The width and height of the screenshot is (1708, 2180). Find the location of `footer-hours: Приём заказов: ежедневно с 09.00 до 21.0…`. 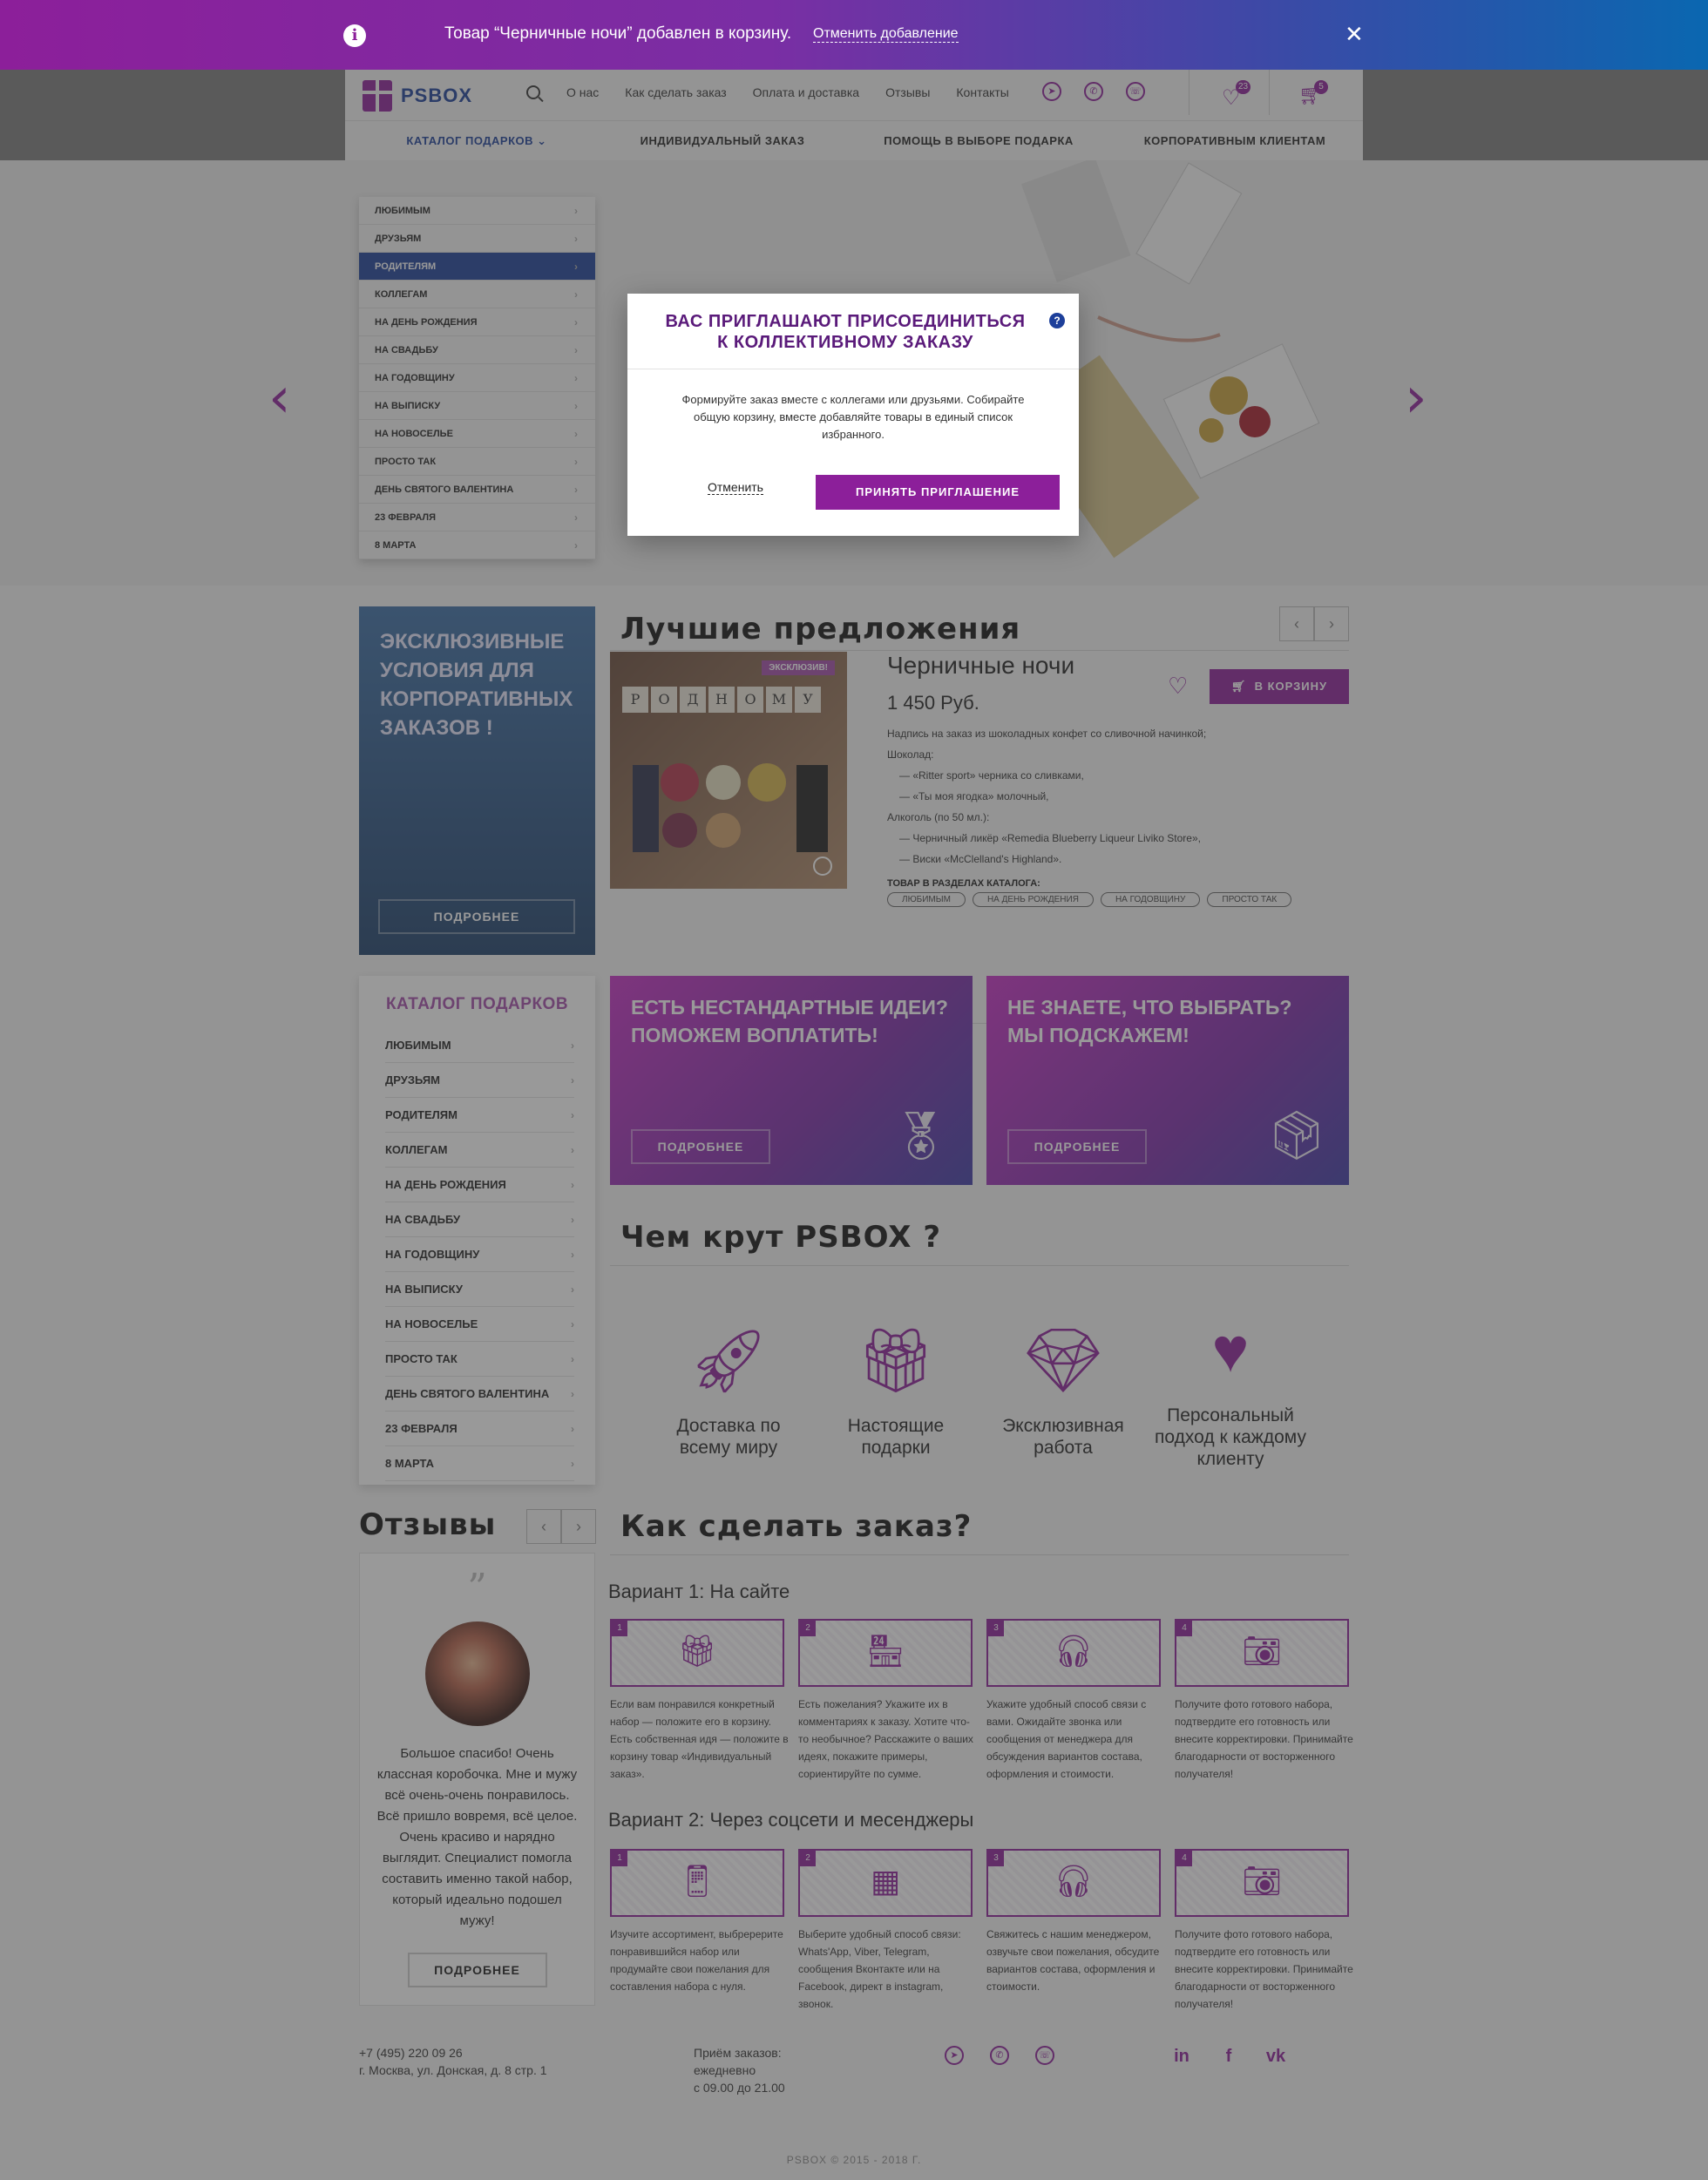

footer-hours: Приём заказов: ежедневно с 09.00 до 21.0… is located at coordinates (739, 2070).